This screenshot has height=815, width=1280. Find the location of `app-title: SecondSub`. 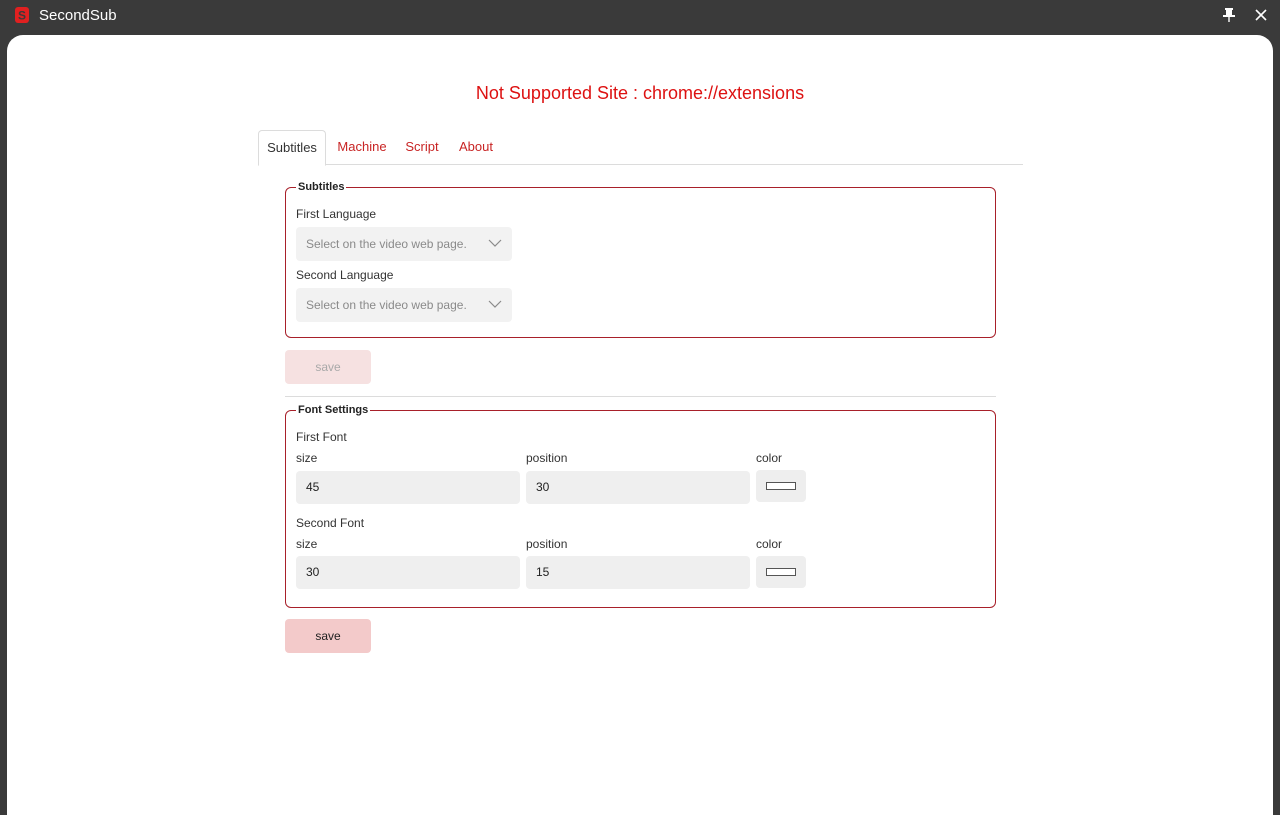

app-title: SecondSub is located at coordinates (78, 15).